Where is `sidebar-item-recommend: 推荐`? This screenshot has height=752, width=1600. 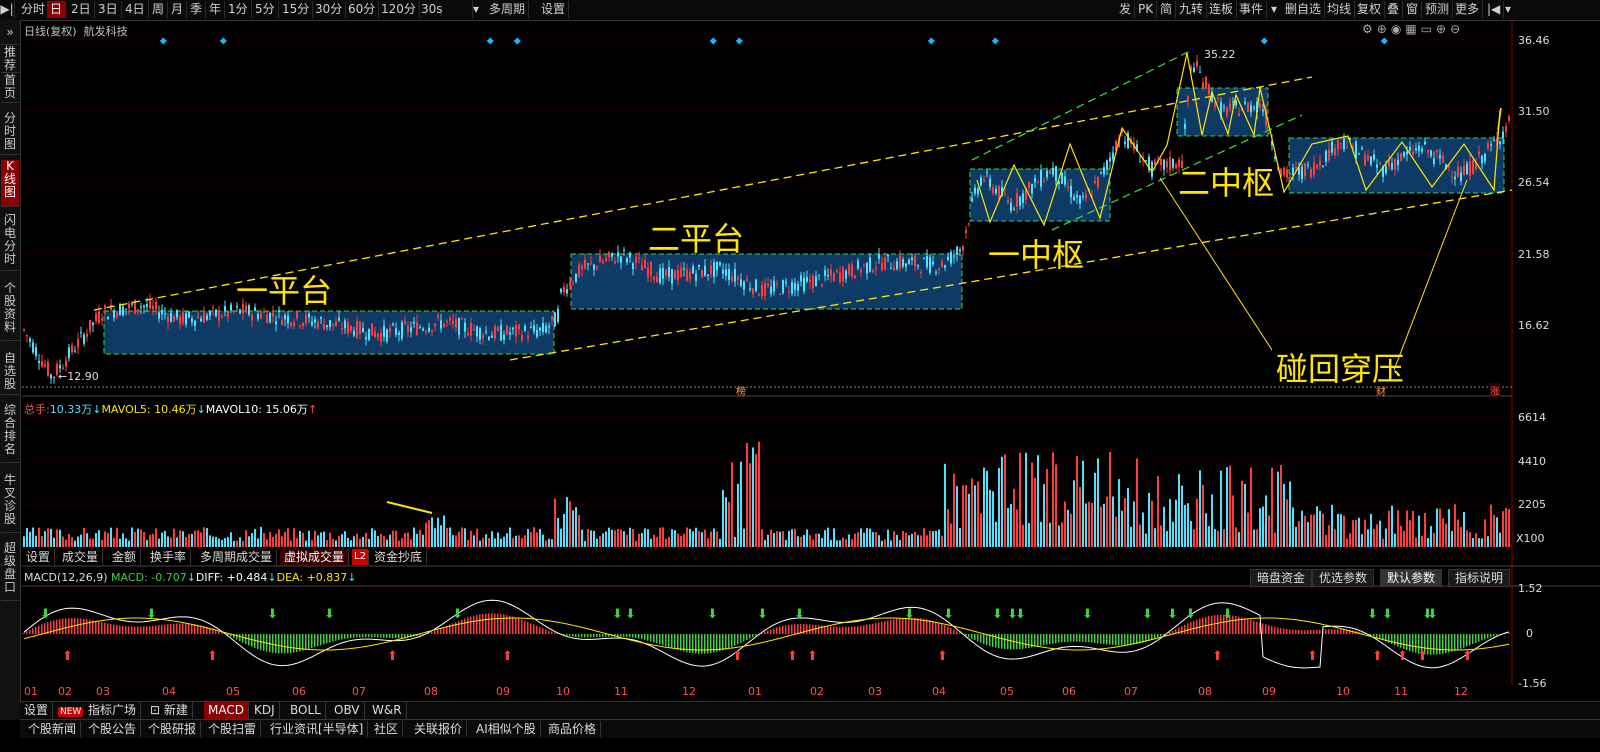
sidebar-item-recommend: 推荐 is located at coordinates (10, 59).